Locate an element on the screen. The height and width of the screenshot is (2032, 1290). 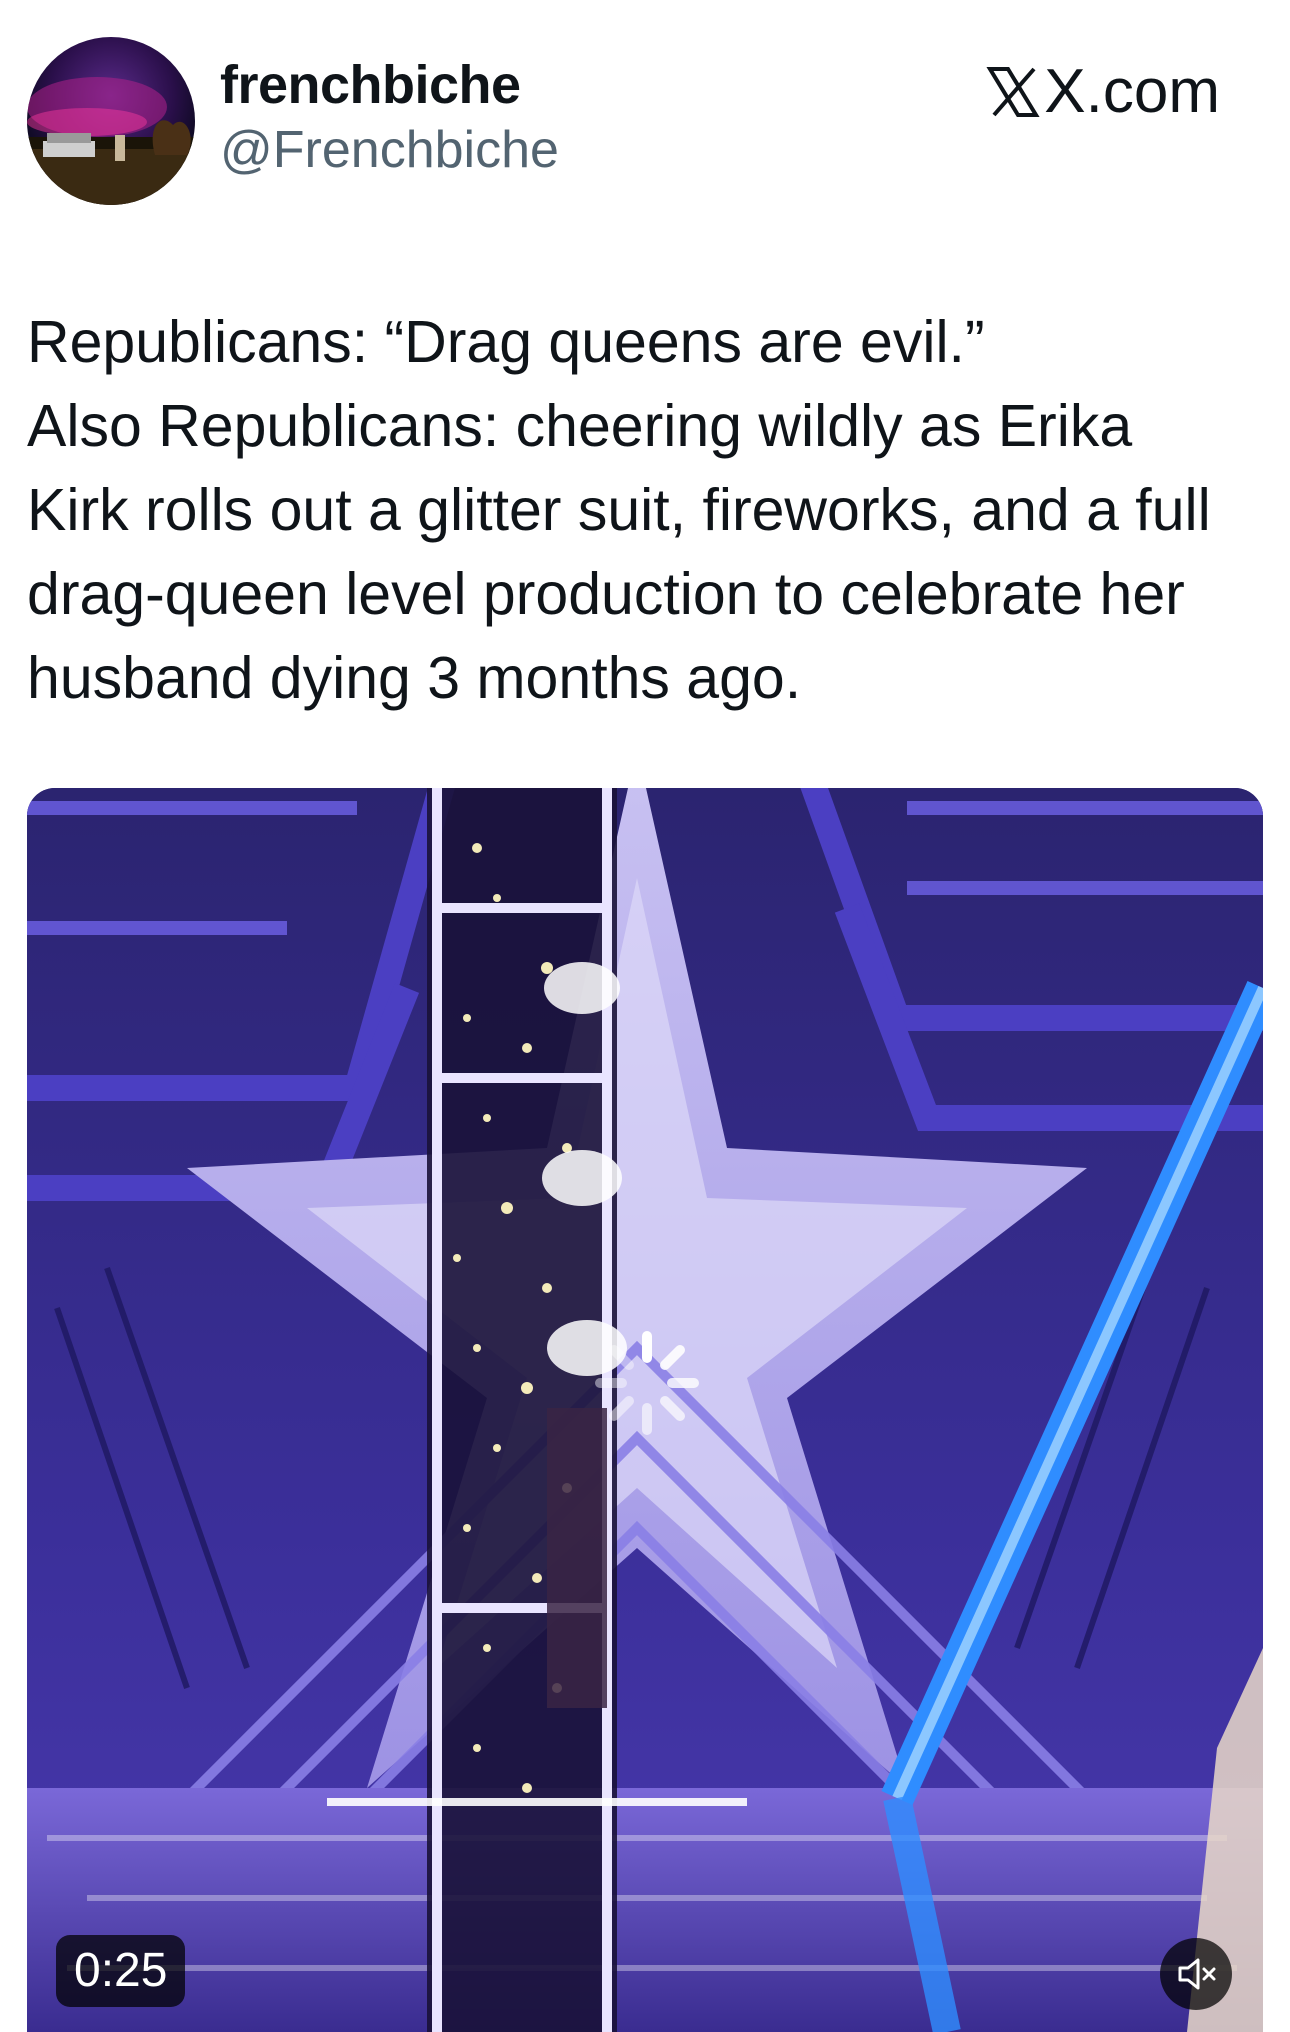
tweet-header: frenchbiche @Frenchbiche X.com is located at coordinates (645, 115).